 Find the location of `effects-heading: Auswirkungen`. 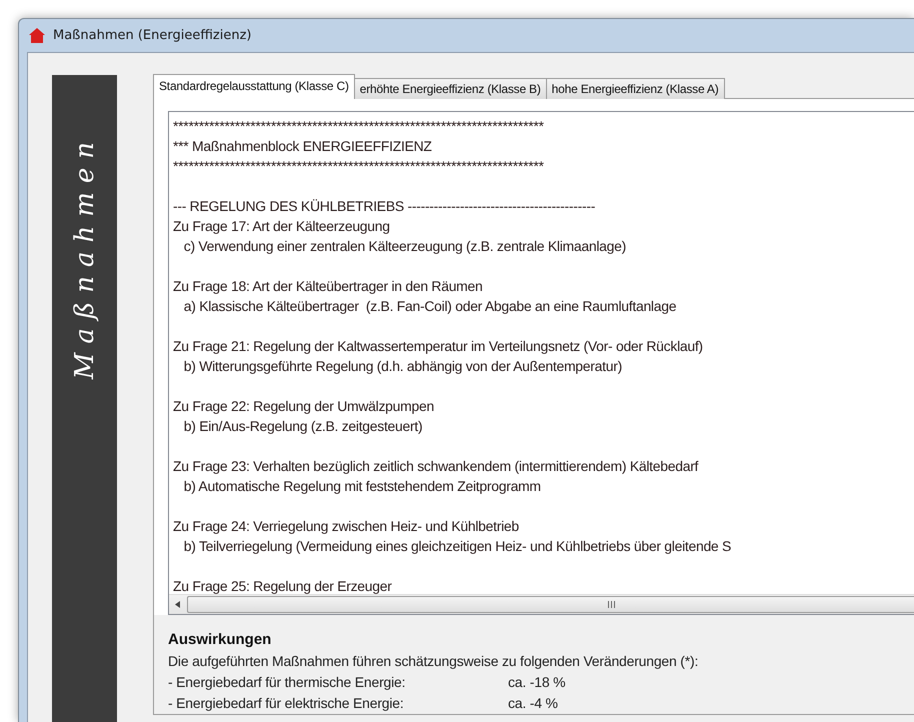

effects-heading: Auswirkungen is located at coordinates (220, 640).